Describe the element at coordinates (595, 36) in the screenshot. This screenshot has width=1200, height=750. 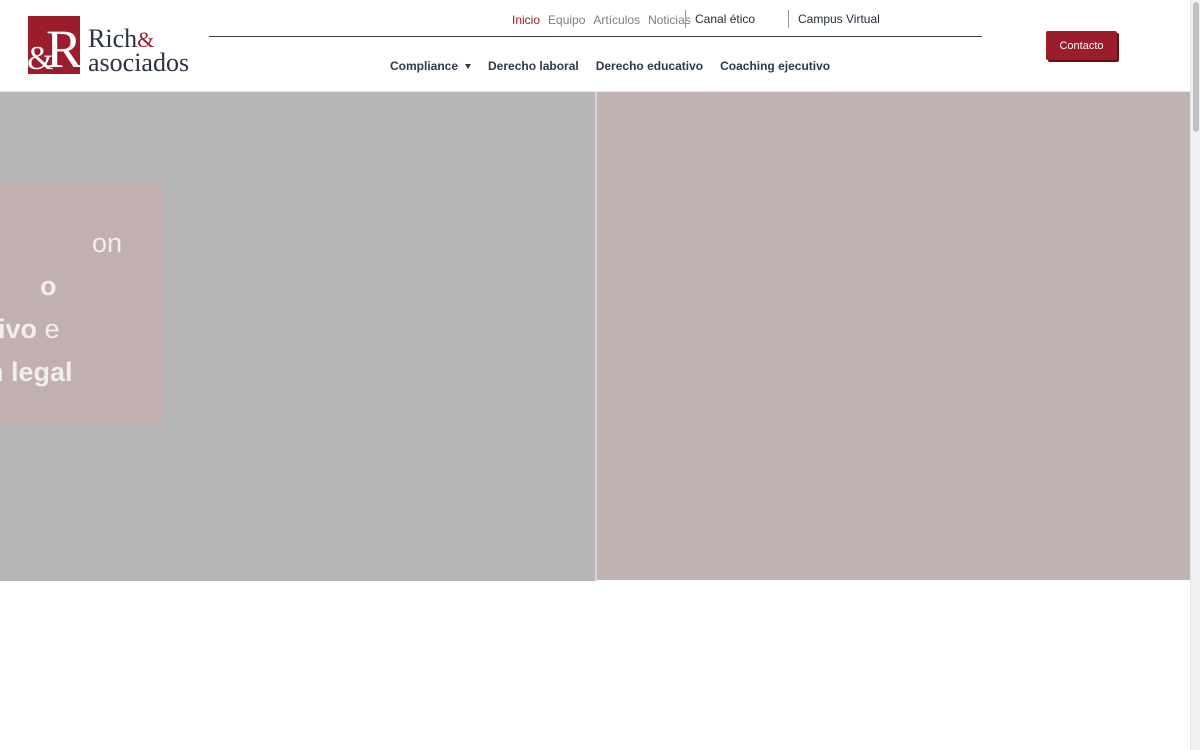
I see `header-divider-line` at that location.